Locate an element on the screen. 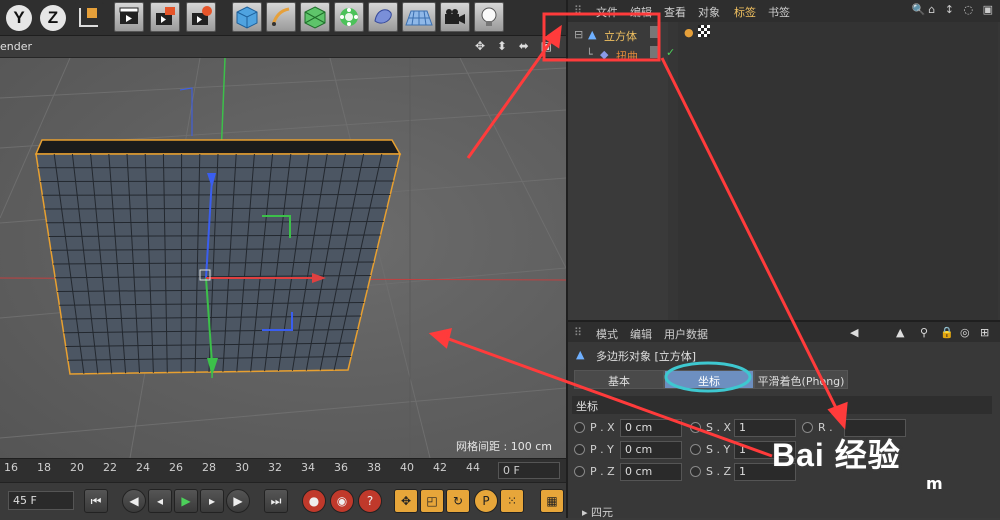 Image resolution: width=1000 pixels, height=520 pixels. attribute-manager-menu: ⠿ 模式 编辑 用户数据 ◀ ▲ ⚲ 🔒 ◎ ⊞ is located at coordinates (784, 332).